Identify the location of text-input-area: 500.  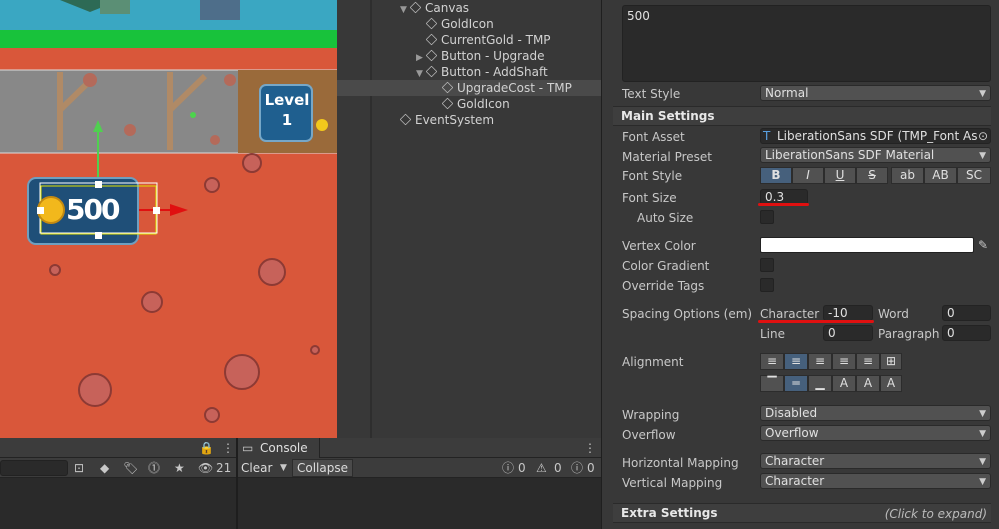
(806, 43).